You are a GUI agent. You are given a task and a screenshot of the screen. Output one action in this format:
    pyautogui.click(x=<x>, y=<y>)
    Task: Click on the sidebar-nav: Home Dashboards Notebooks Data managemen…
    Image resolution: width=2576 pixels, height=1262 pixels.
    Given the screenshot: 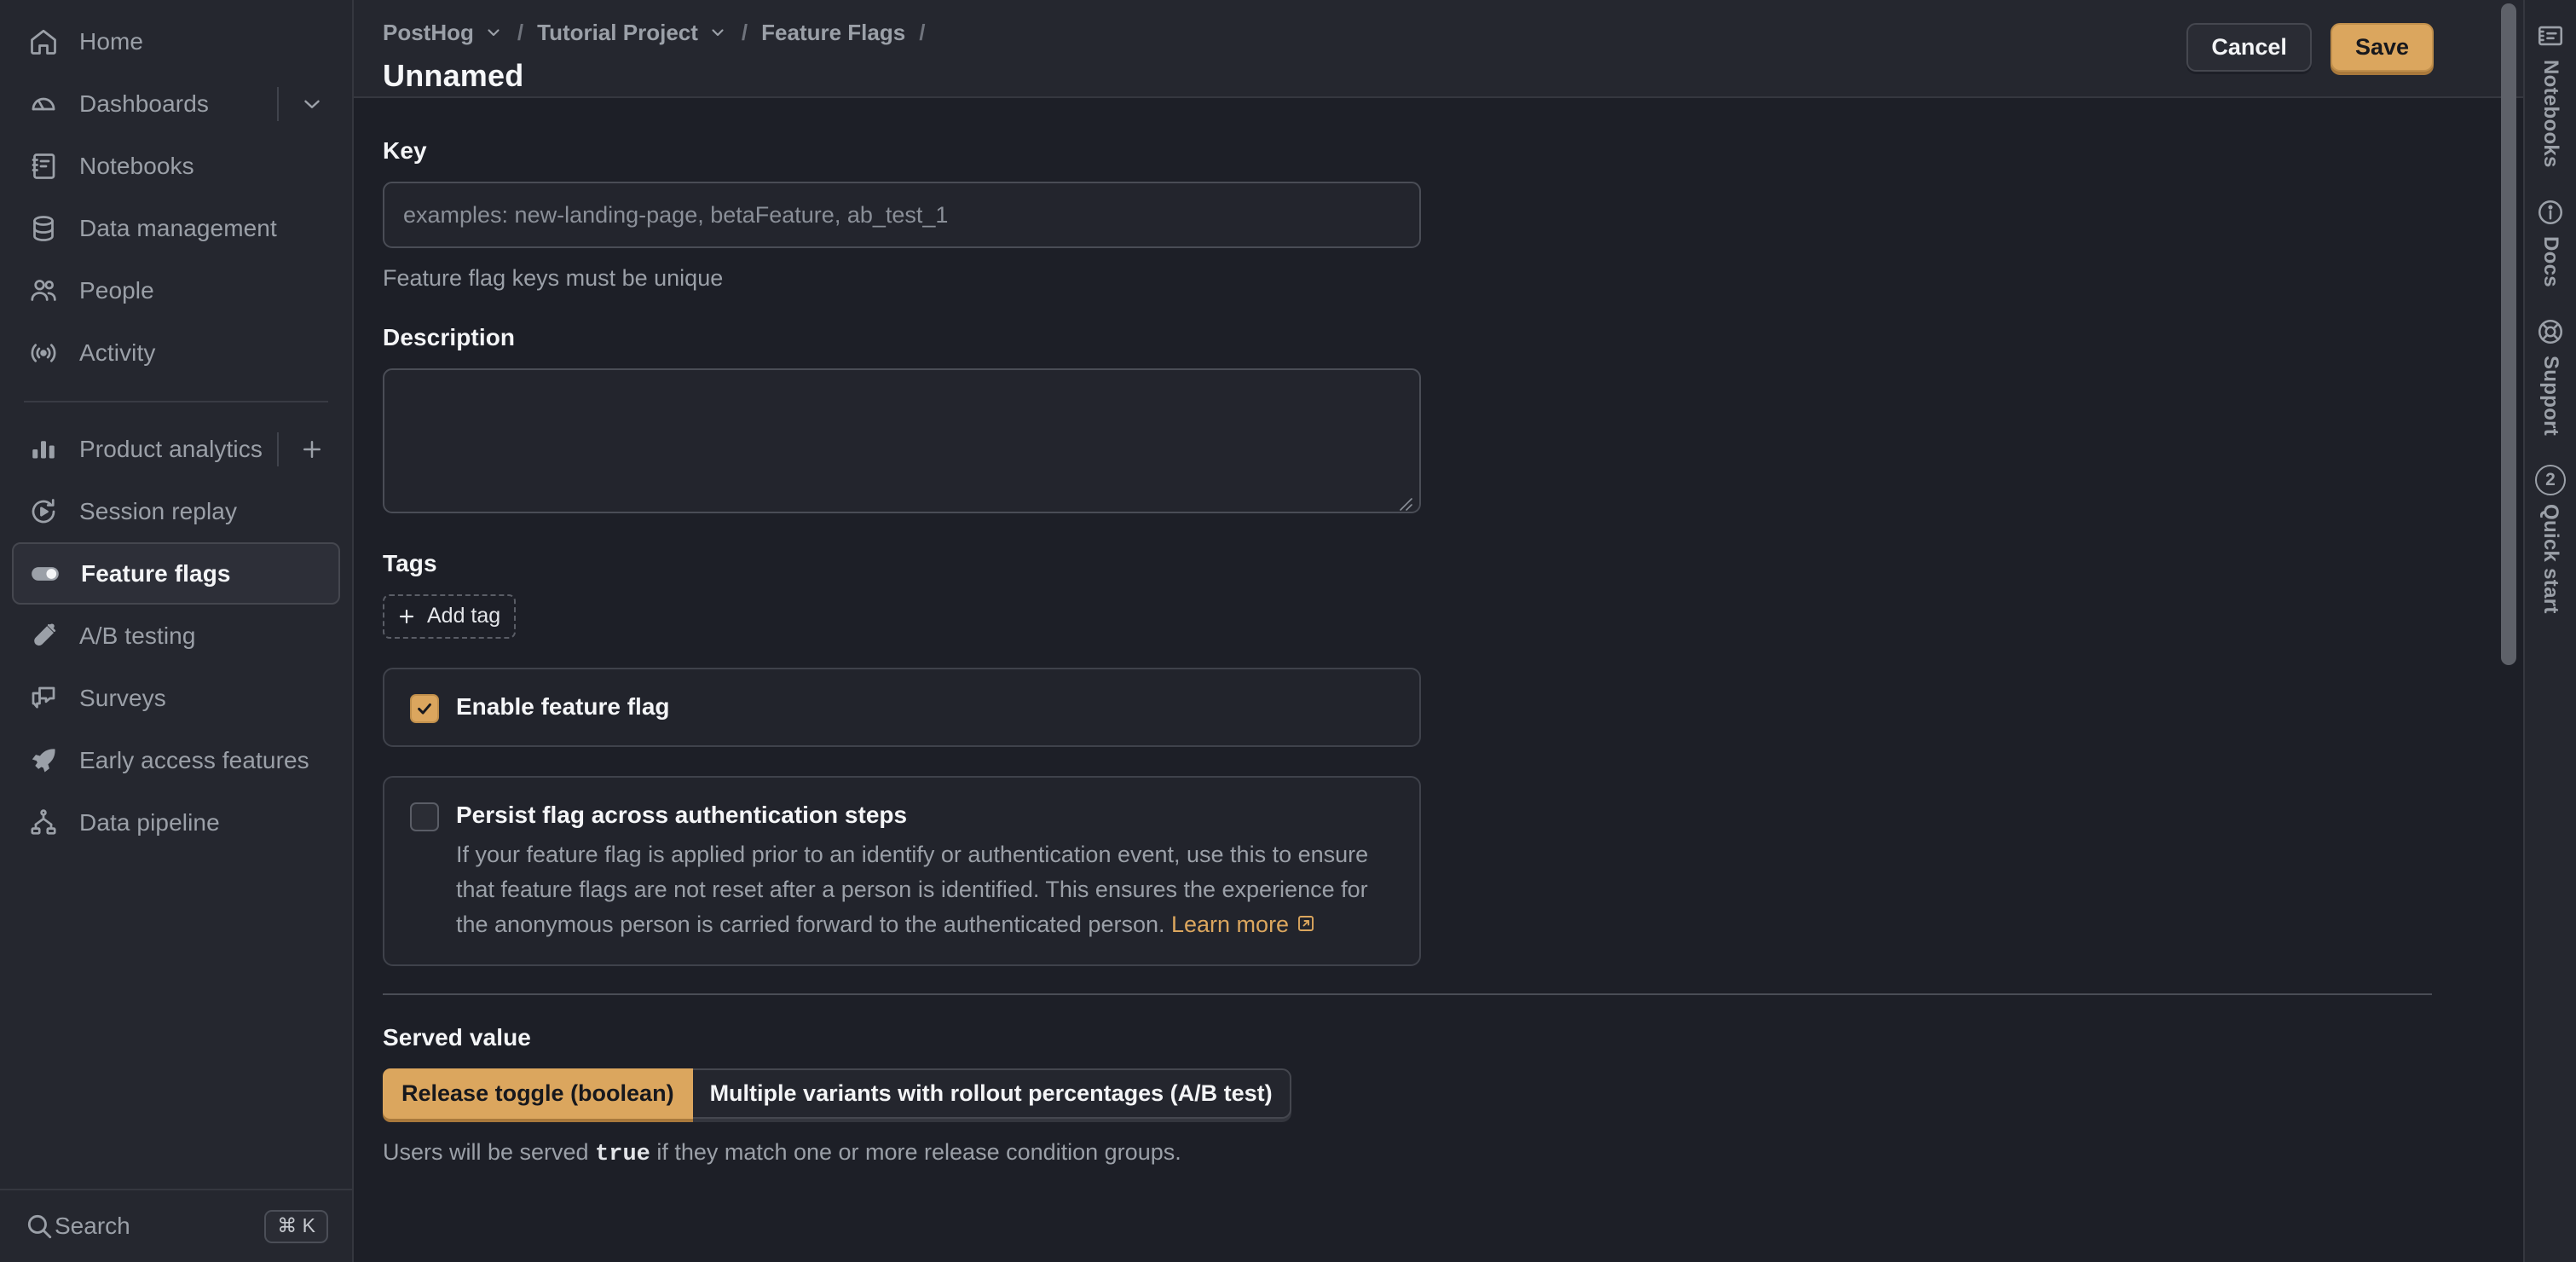 What is the action you would take?
    pyautogui.click(x=176, y=594)
    